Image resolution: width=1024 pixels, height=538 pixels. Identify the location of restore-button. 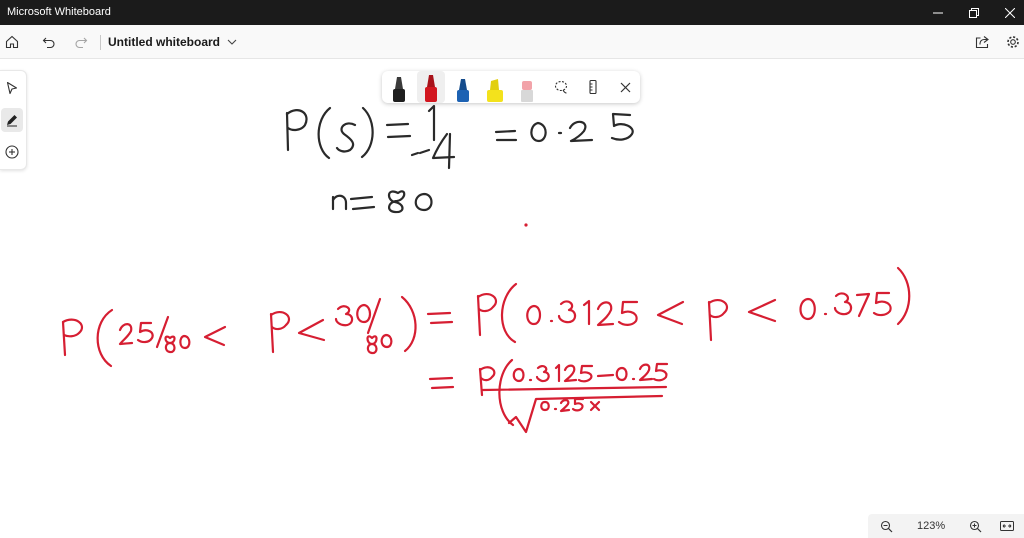
(974, 12).